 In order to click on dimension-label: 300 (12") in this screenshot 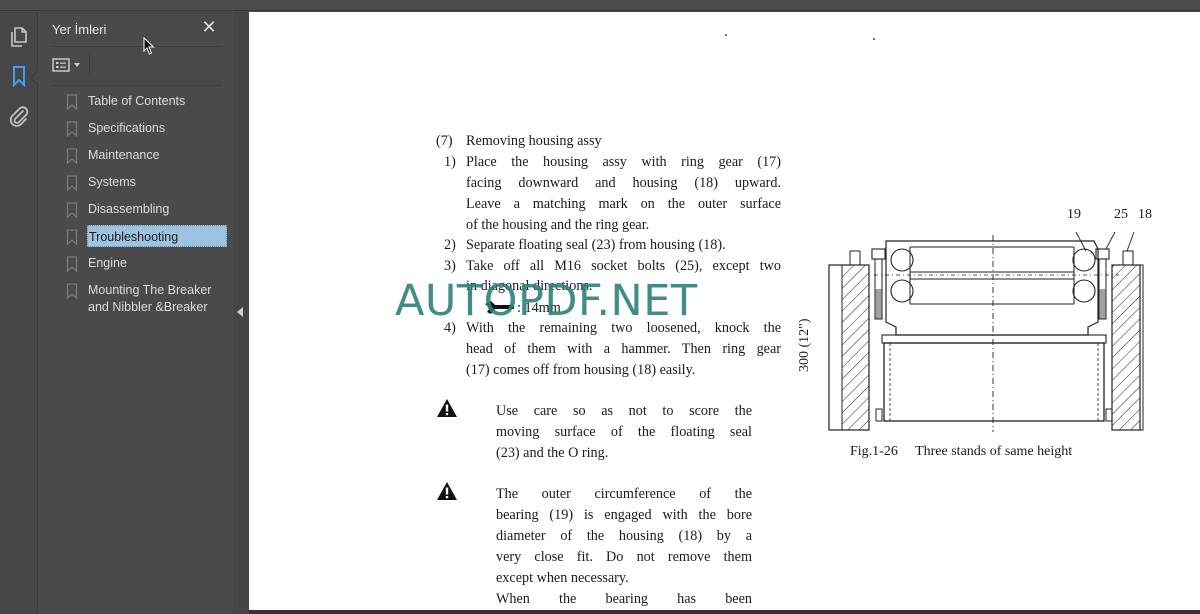, I will do `click(804, 345)`.